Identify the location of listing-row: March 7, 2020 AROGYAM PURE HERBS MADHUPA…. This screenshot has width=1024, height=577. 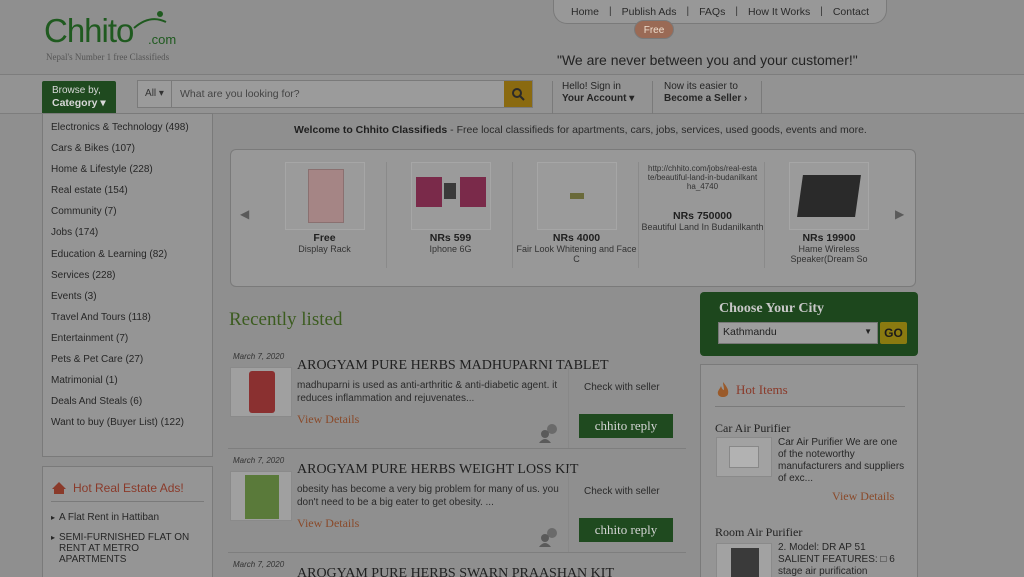
(457, 400).